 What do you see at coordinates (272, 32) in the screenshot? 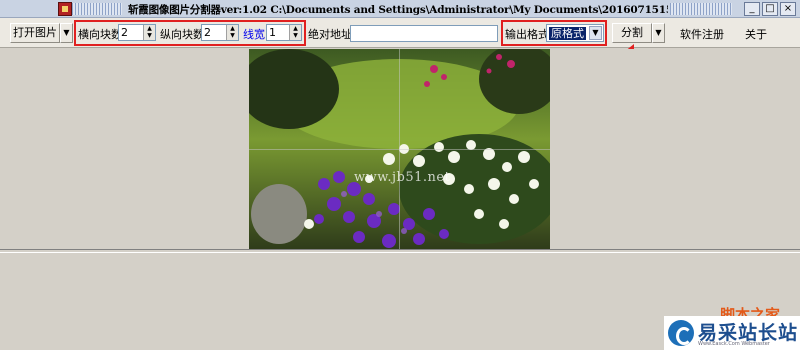
I see `line-width-value: 1` at bounding box center [272, 32].